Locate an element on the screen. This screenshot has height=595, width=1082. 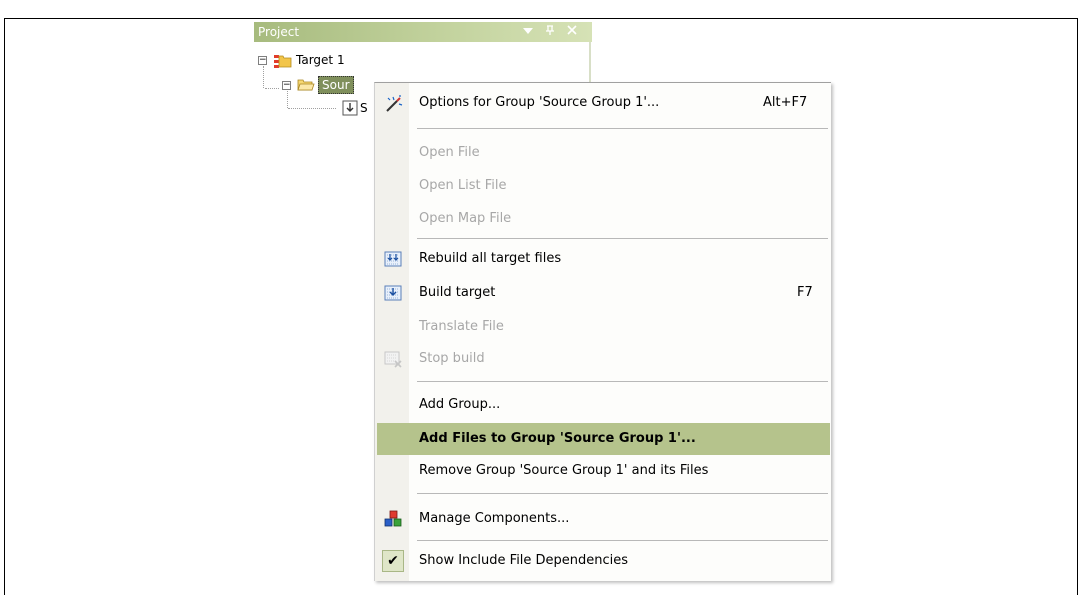
menu-item-open-list-file: Open List File is located at coordinates (603, 186).